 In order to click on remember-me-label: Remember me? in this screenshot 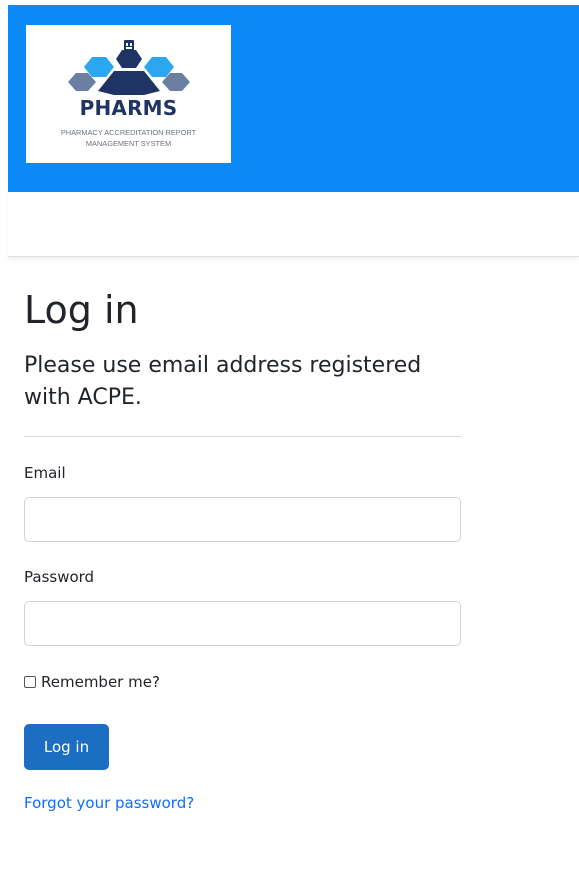, I will do `click(100, 682)`.